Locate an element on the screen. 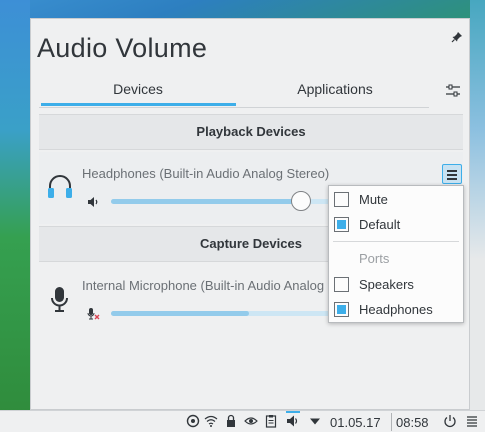 The image size is (485, 432). headphones-icon is located at coordinates (60, 186).